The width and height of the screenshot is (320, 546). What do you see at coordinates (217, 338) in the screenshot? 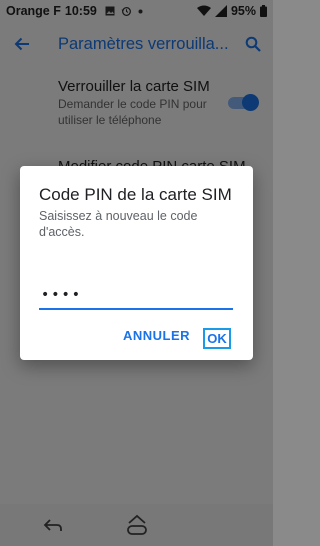
I see `ok-button: OK` at bounding box center [217, 338].